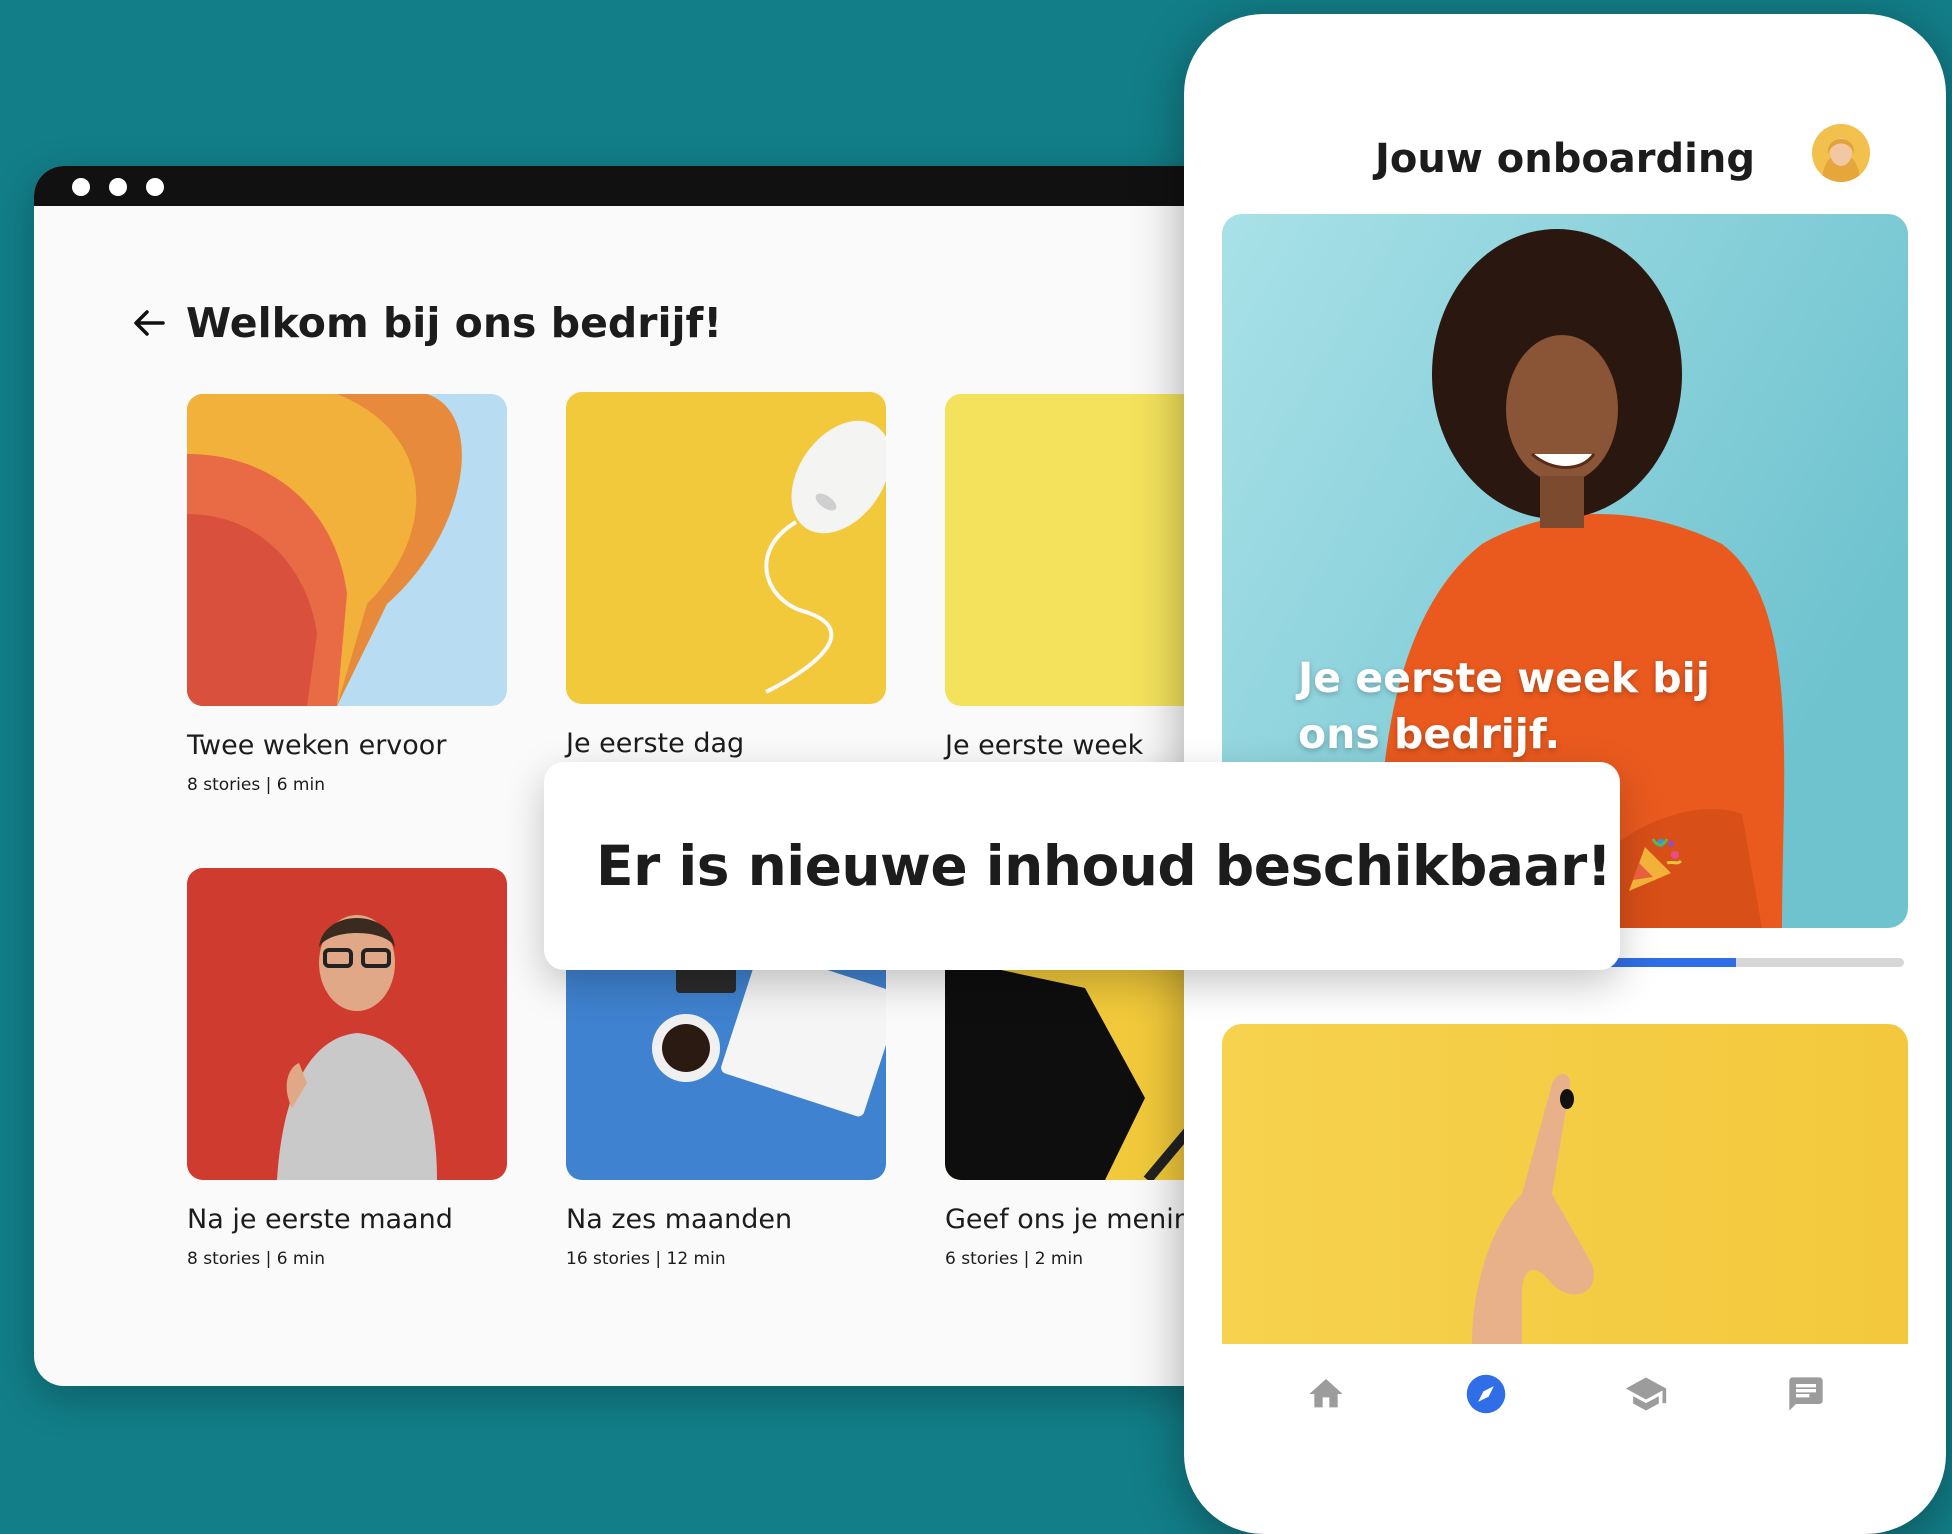 Image resolution: width=1952 pixels, height=1534 pixels. What do you see at coordinates (1754, 962) in the screenshot?
I see `progress-bar` at bounding box center [1754, 962].